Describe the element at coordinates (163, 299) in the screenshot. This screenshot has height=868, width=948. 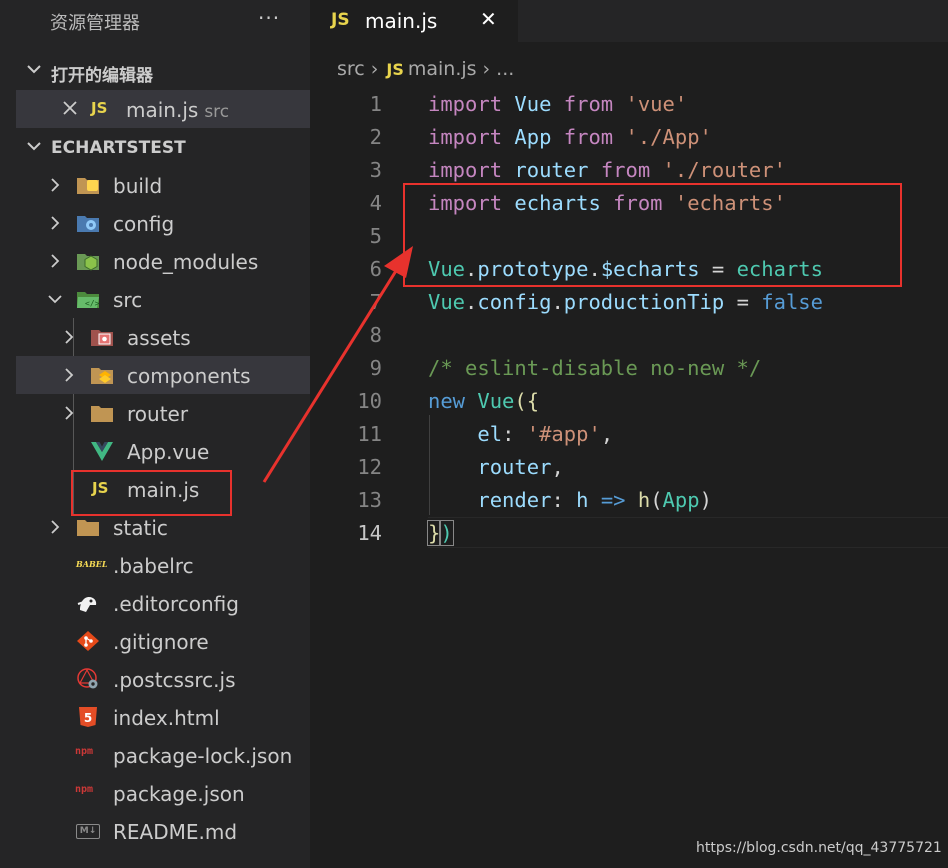
I see `tree-item-src: </> src` at that location.